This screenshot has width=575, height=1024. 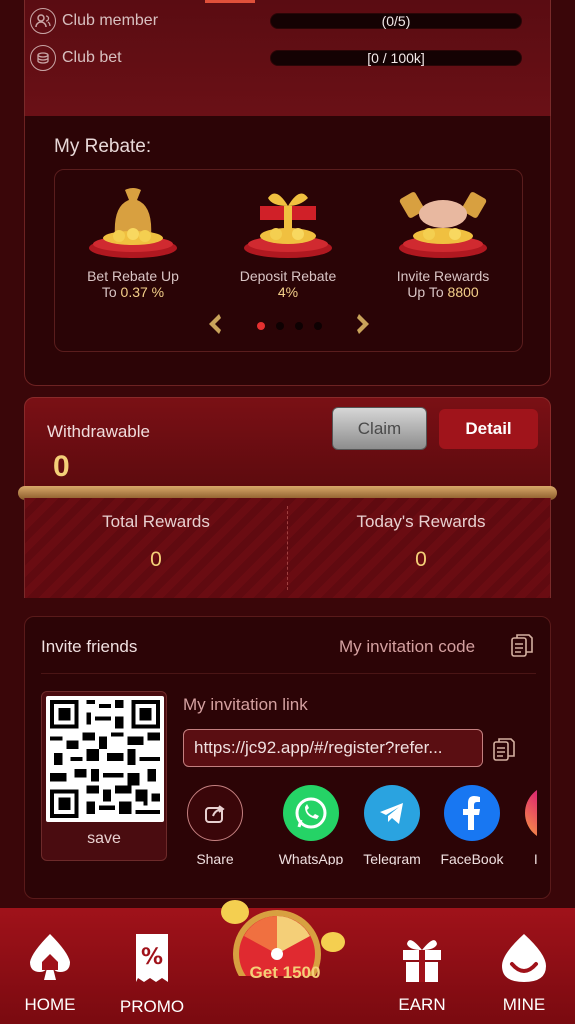 I want to click on nav-wheel-bonus: Get 1500, so click(x=285, y=956).